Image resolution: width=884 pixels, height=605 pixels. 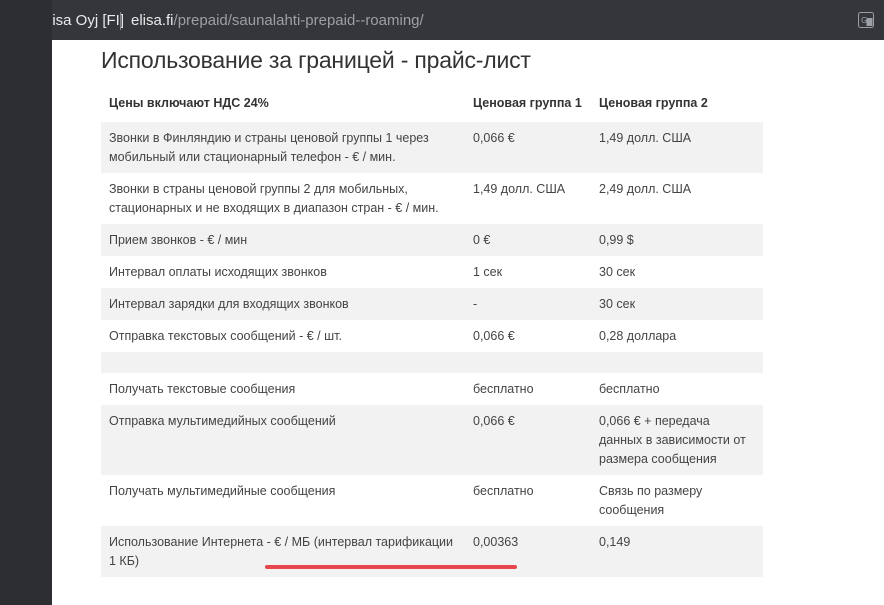 I want to click on translate-icon: G, so click(x=866, y=20).